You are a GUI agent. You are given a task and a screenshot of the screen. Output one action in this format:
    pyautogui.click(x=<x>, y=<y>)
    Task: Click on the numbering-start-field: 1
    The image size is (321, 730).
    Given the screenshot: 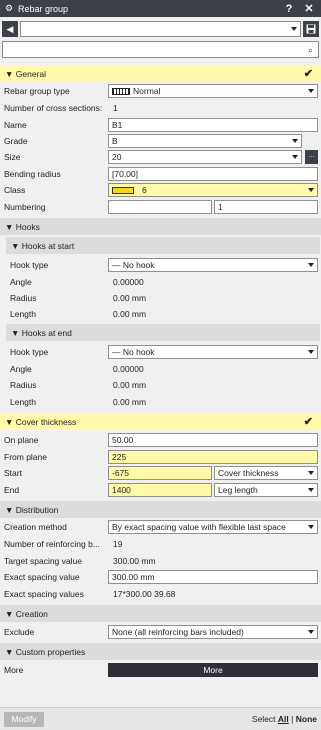 What is the action you would take?
    pyautogui.click(x=266, y=207)
    